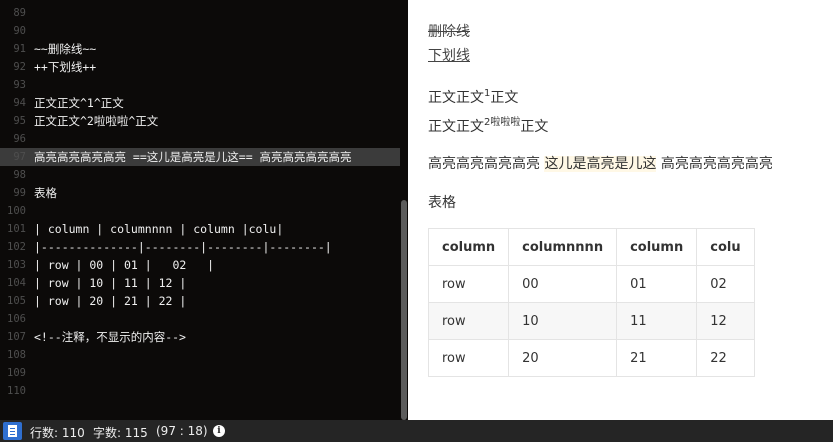 The height and width of the screenshot is (442, 833). I want to click on line-code: | row | 10 | 11 | 12 |, so click(110, 283).